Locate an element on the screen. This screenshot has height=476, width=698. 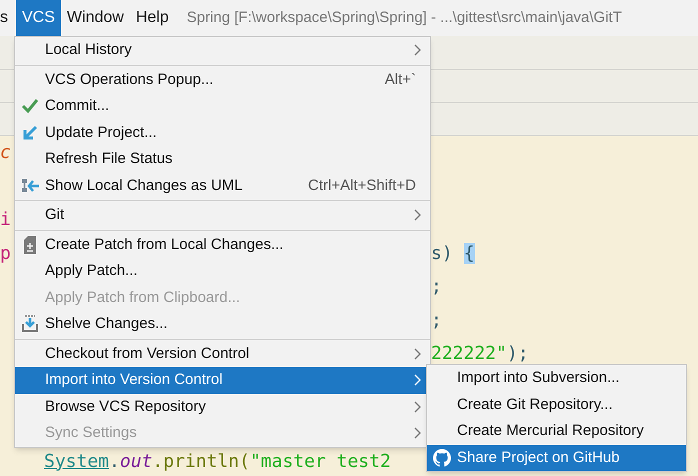
code-fragment: s) { is located at coordinates (453, 254).